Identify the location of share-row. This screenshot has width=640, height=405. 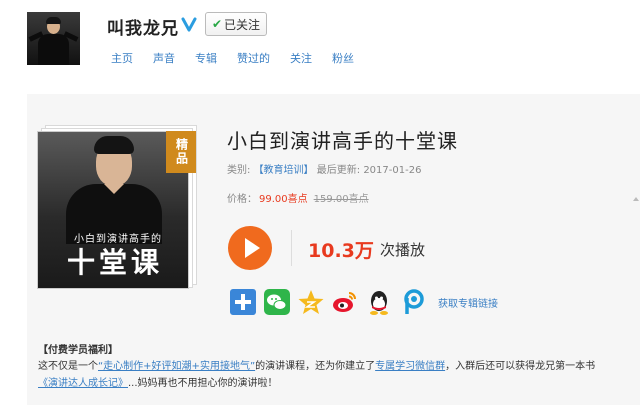
(328, 302).